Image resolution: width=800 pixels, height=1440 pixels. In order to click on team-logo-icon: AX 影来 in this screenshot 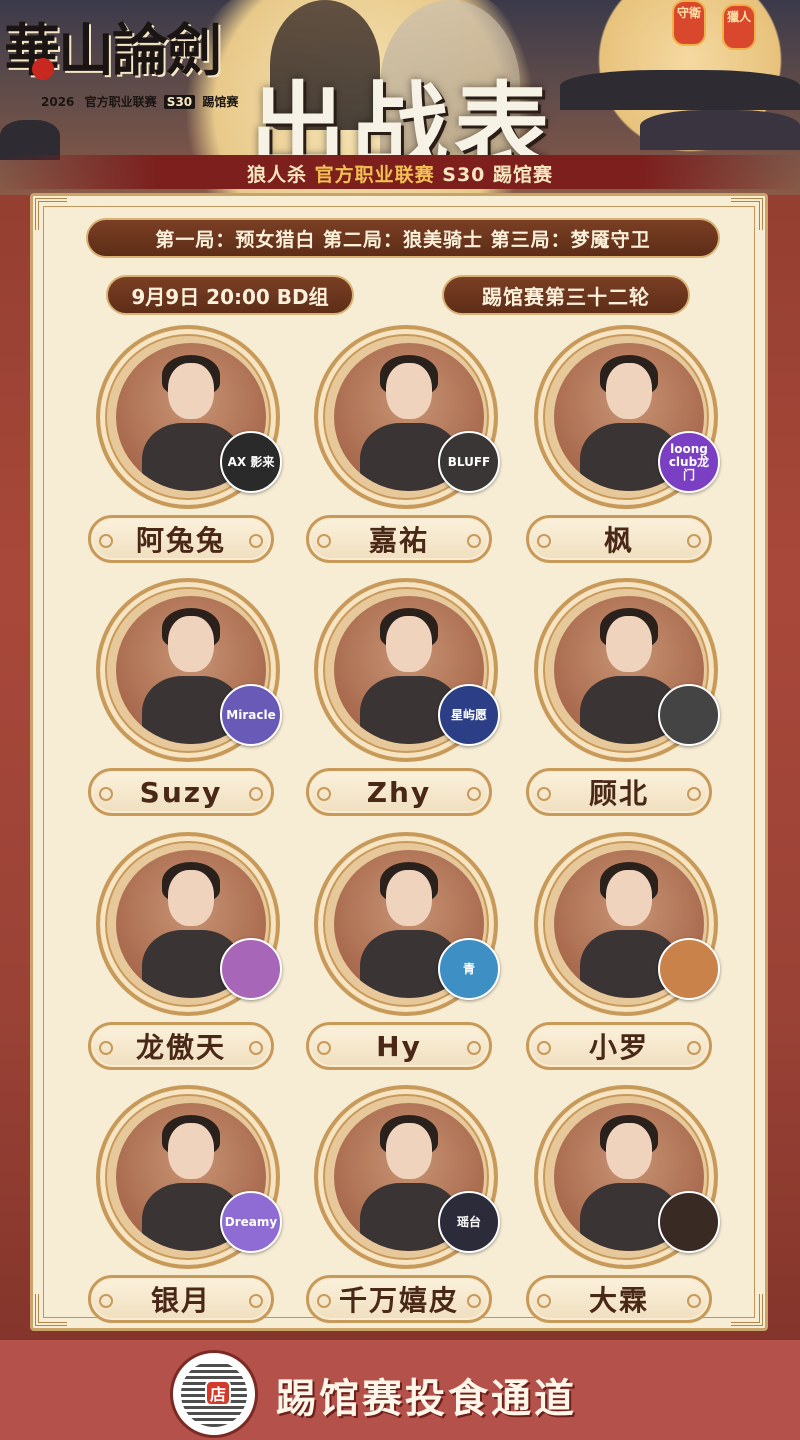, I will do `click(251, 462)`.